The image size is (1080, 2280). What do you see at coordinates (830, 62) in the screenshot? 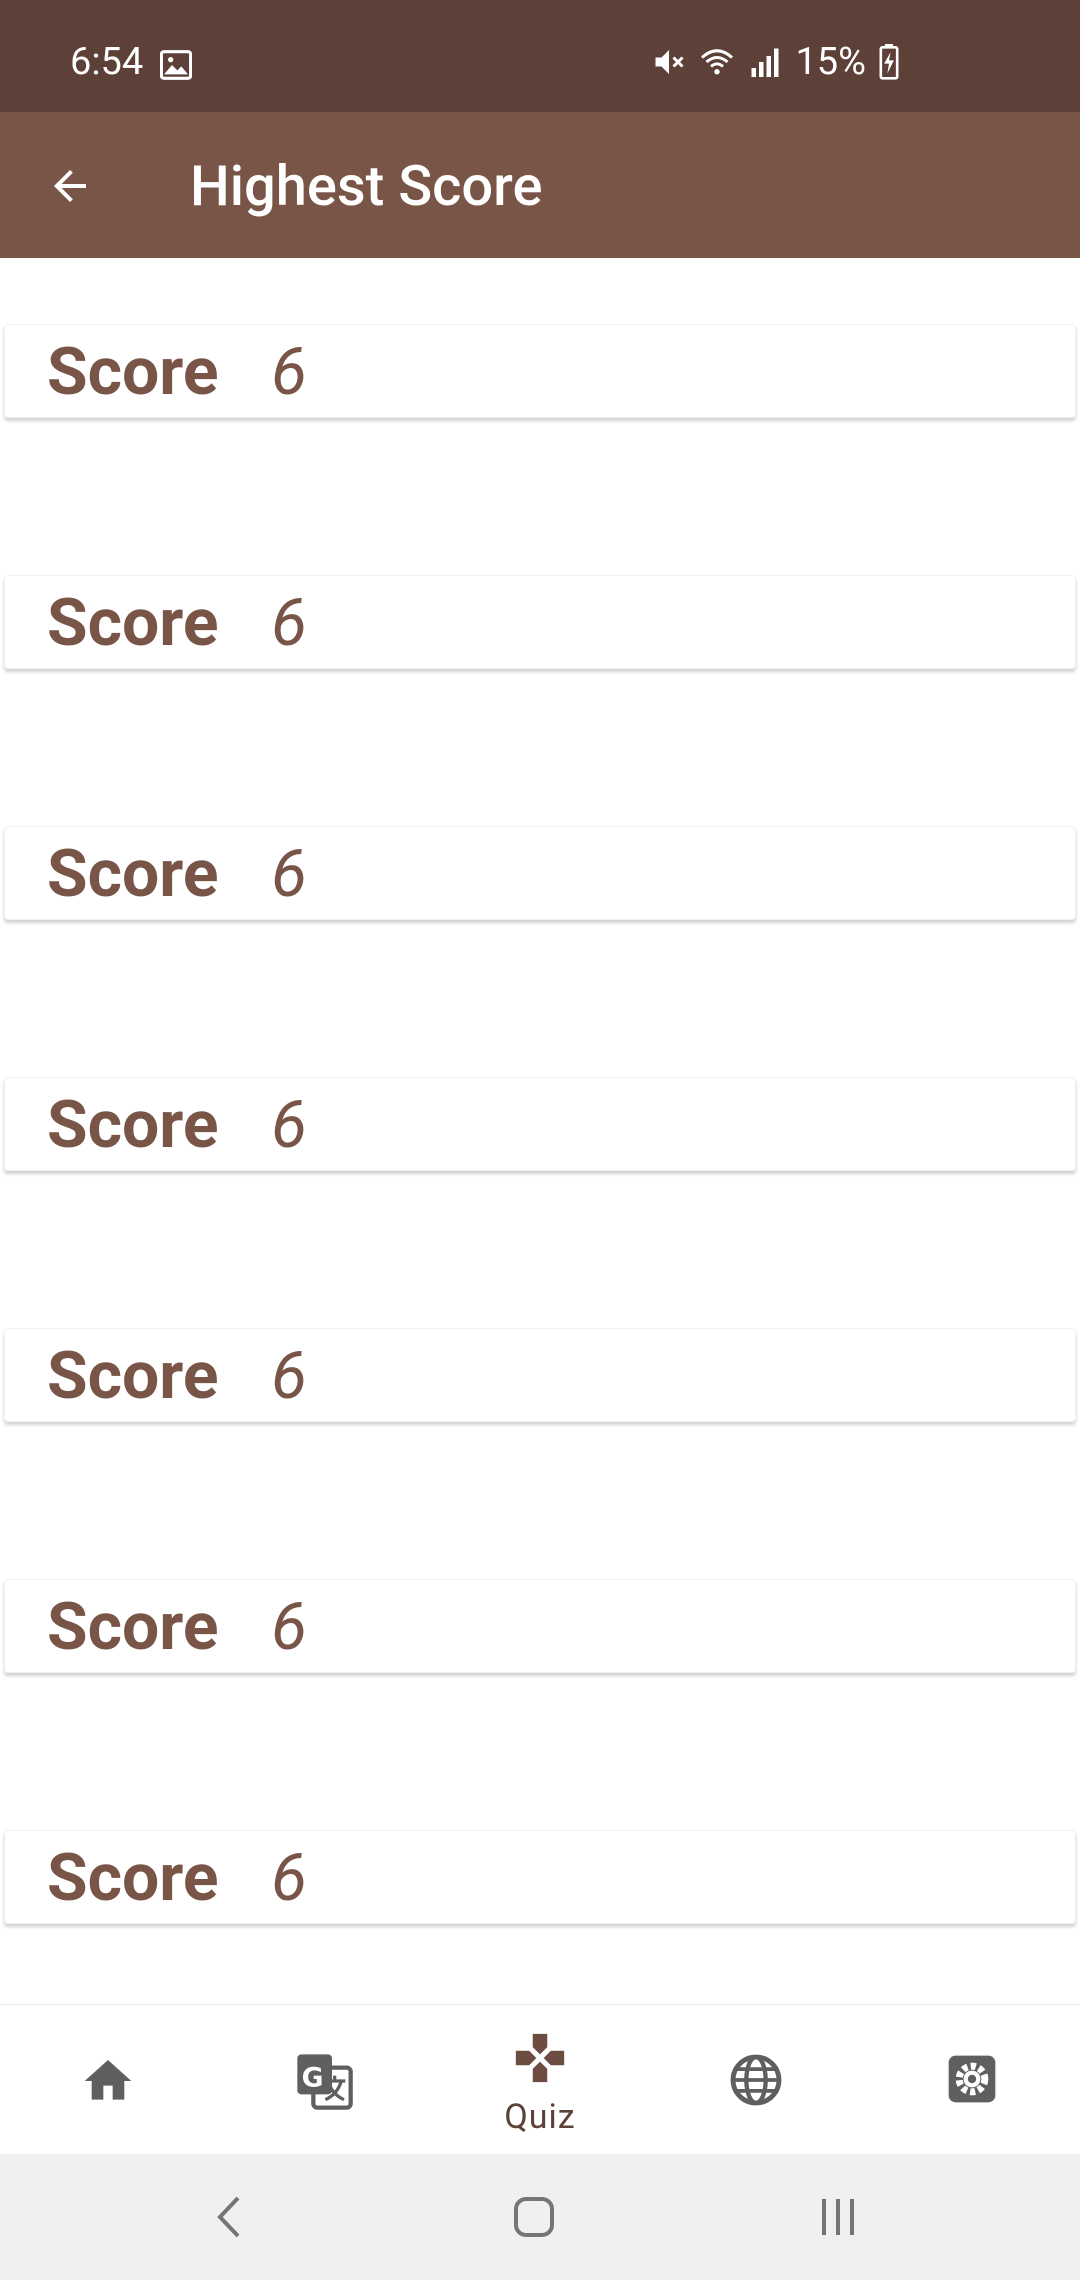
I see `battery-percent: 15%` at bounding box center [830, 62].